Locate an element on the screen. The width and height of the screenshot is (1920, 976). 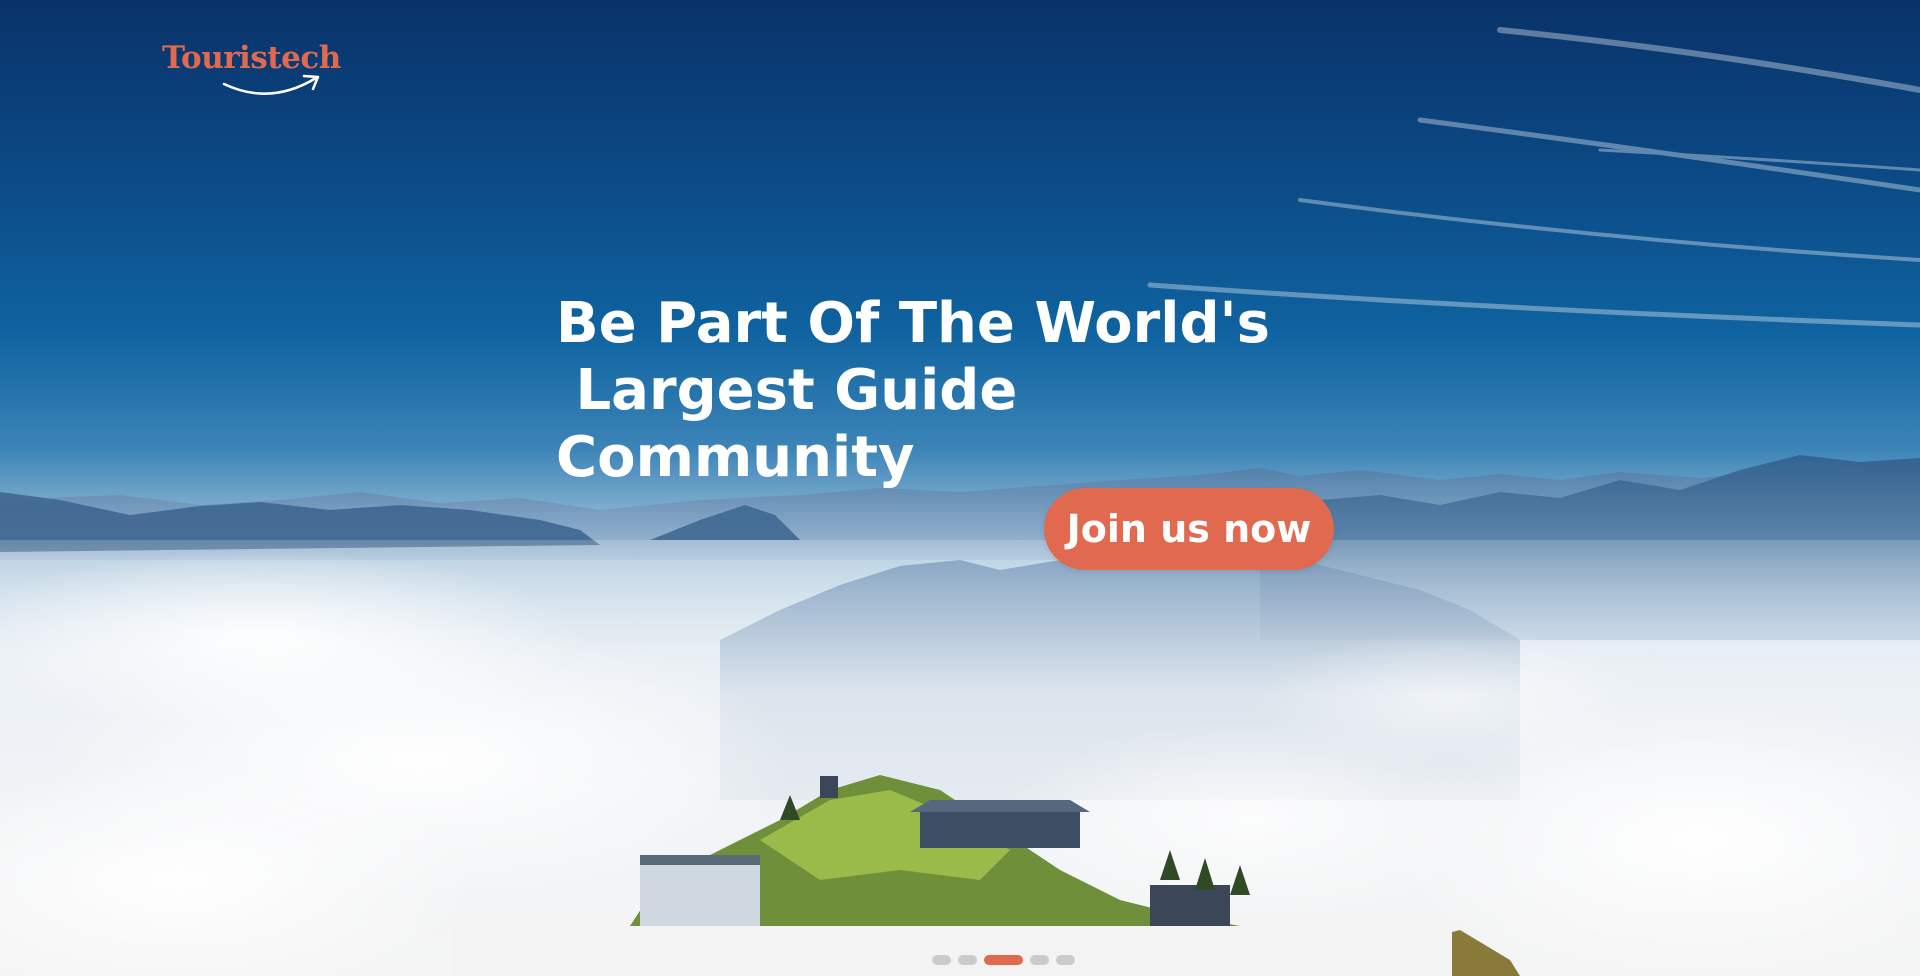
swoosh-arrow-icon is located at coordinates (271, 84).